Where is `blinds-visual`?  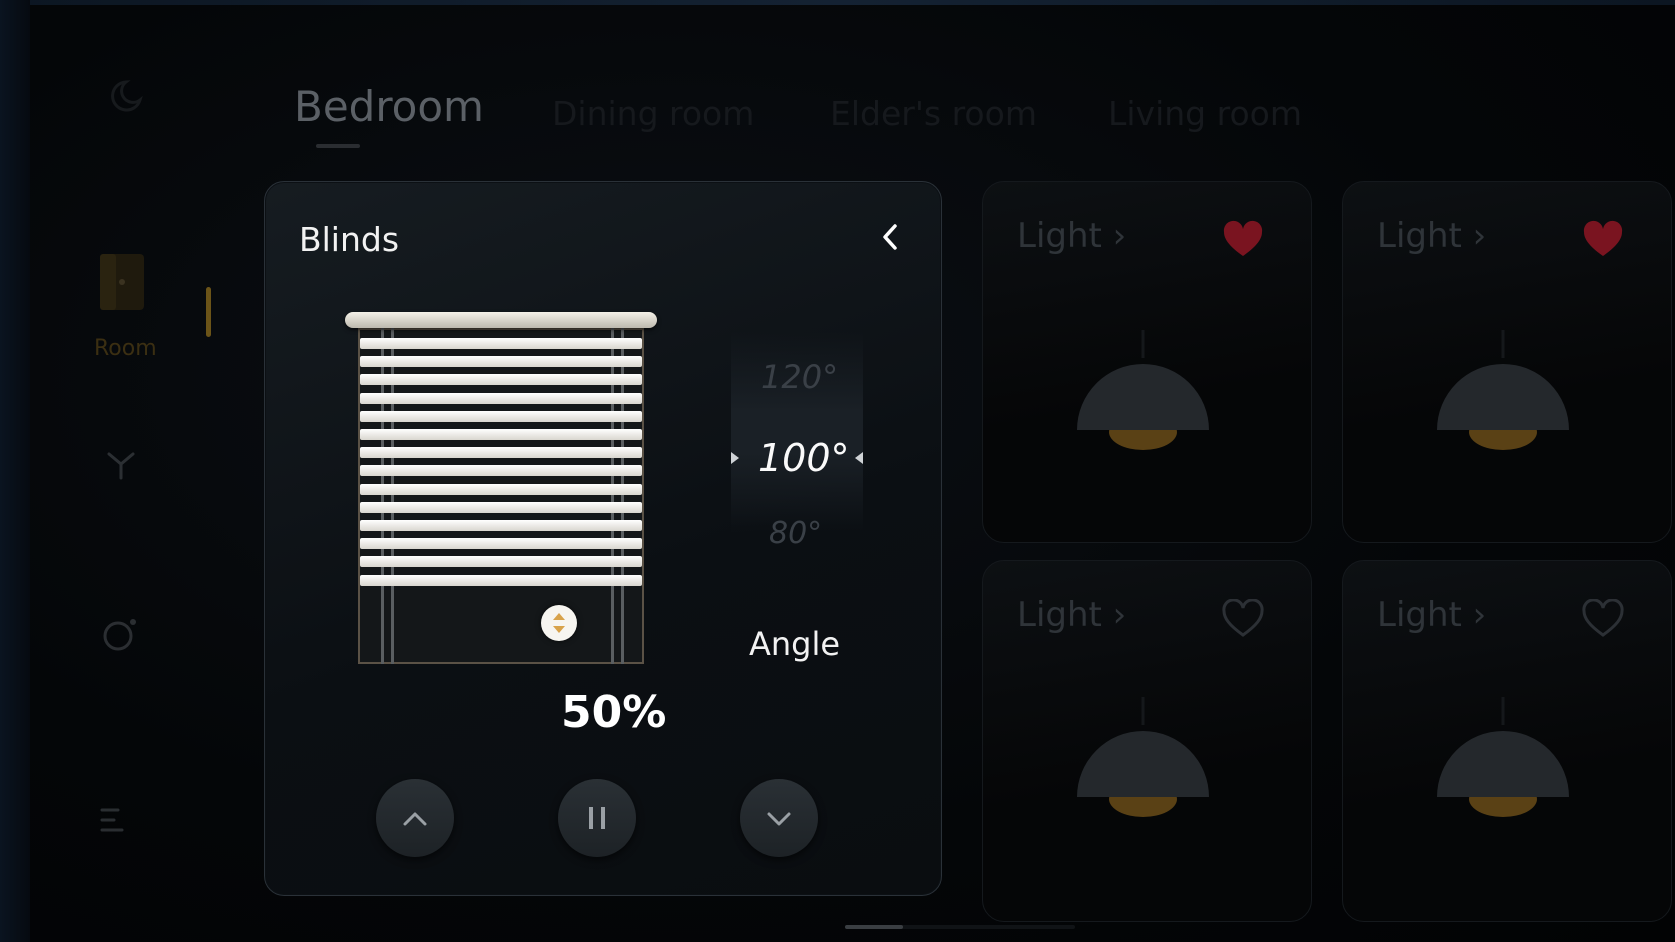 blinds-visual is located at coordinates (505, 492).